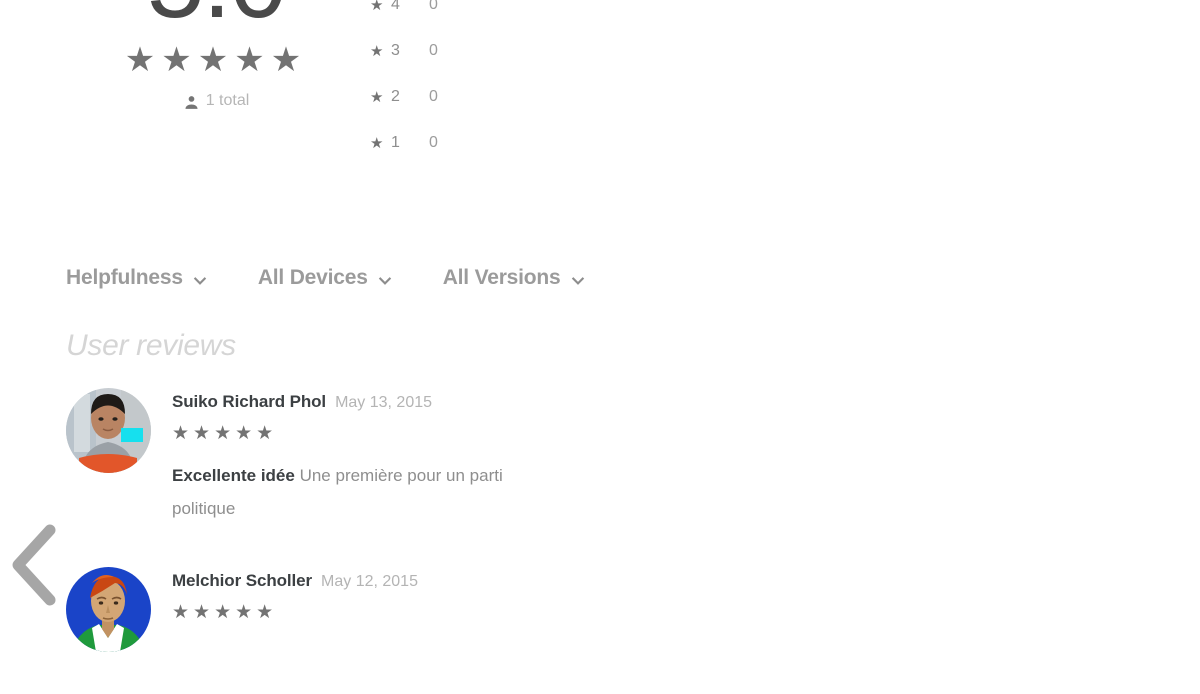  What do you see at coordinates (312, 277) in the screenshot?
I see `filter-label: All Devices` at bounding box center [312, 277].